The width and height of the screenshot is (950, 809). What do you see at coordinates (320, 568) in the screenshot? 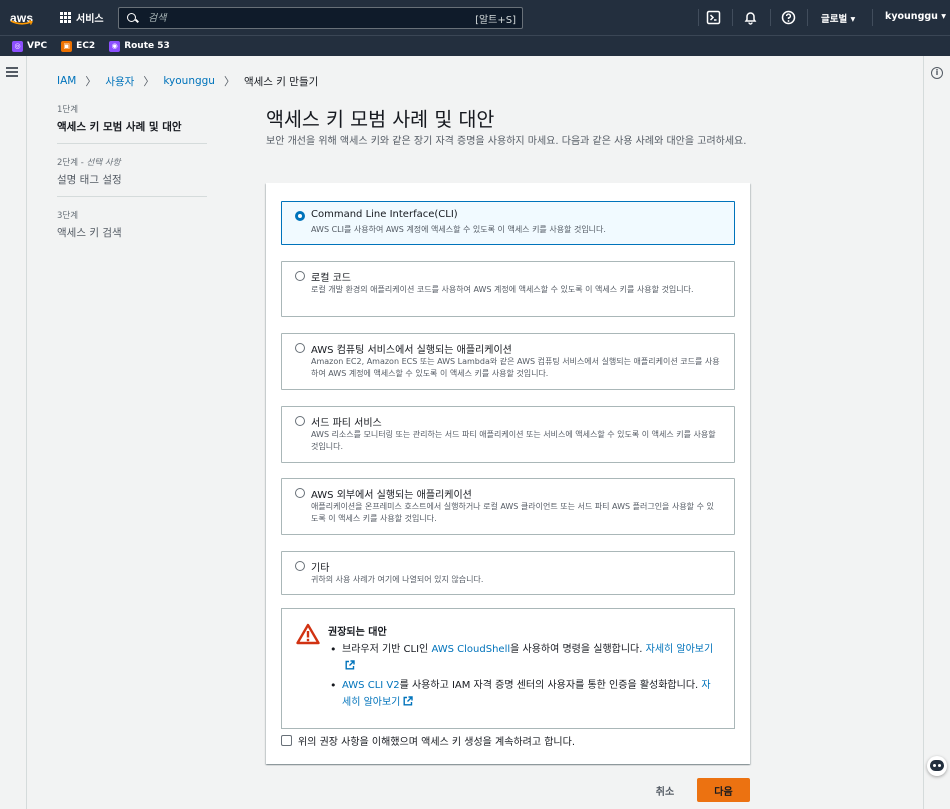
I see `option-title: 기타` at bounding box center [320, 568].